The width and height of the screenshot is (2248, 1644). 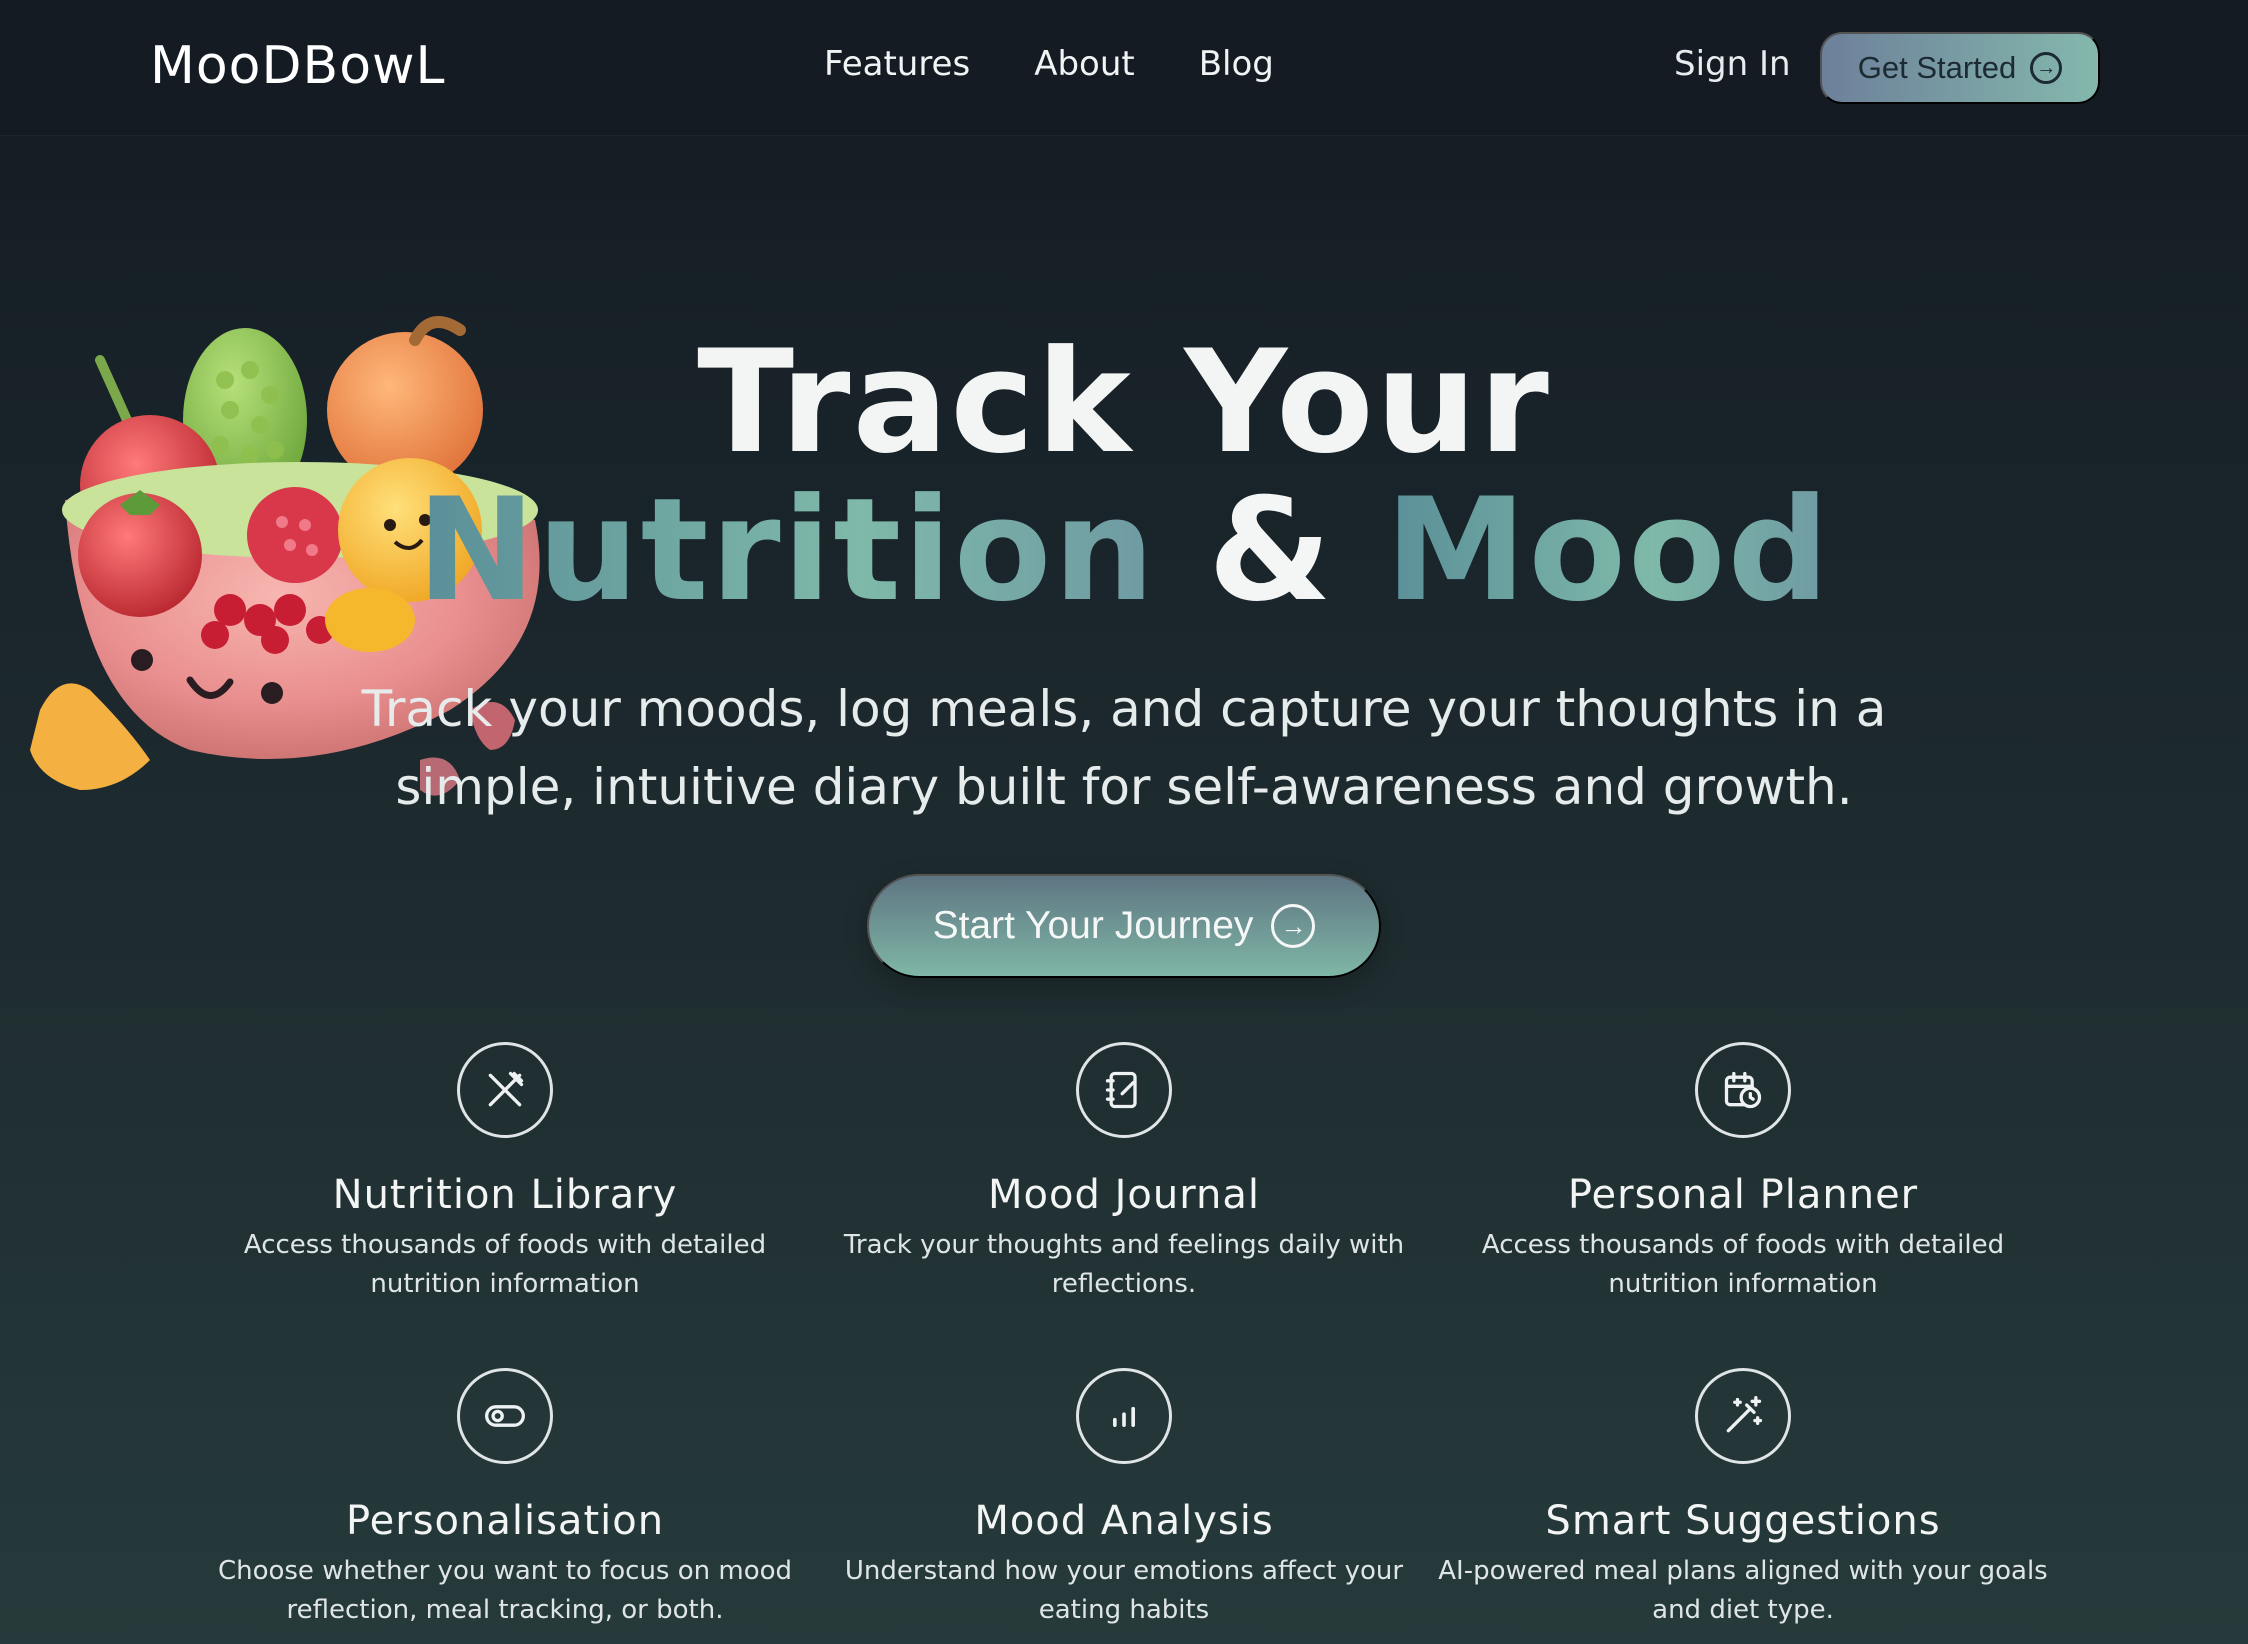 What do you see at coordinates (897, 64) in the screenshot?
I see `nav-link-features: Features` at bounding box center [897, 64].